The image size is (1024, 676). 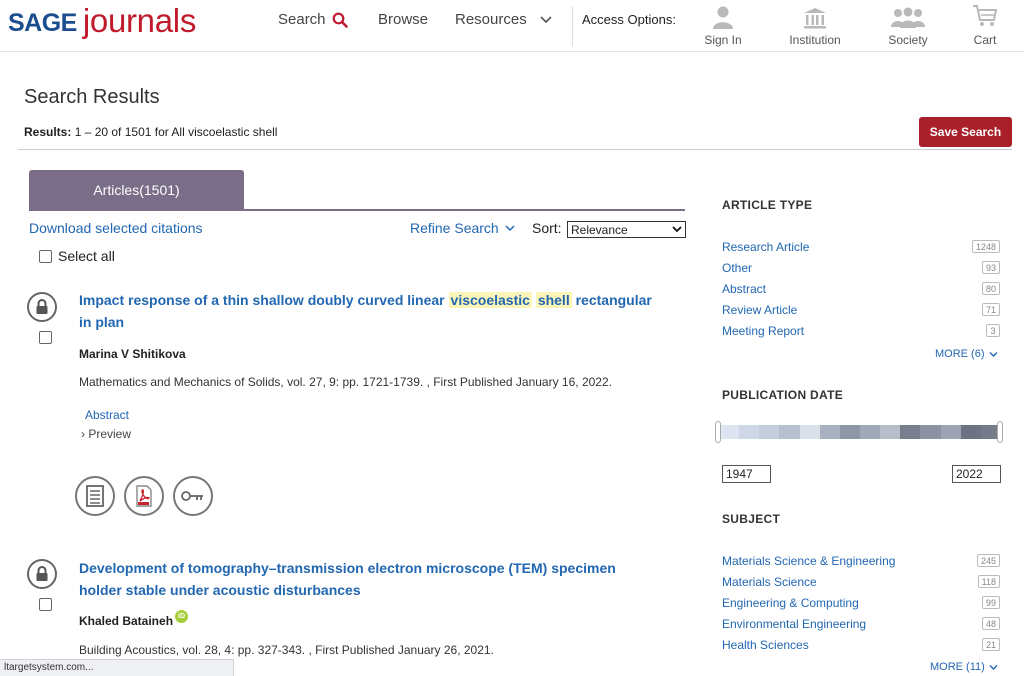 I want to click on key-icon, so click(x=193, y=496).